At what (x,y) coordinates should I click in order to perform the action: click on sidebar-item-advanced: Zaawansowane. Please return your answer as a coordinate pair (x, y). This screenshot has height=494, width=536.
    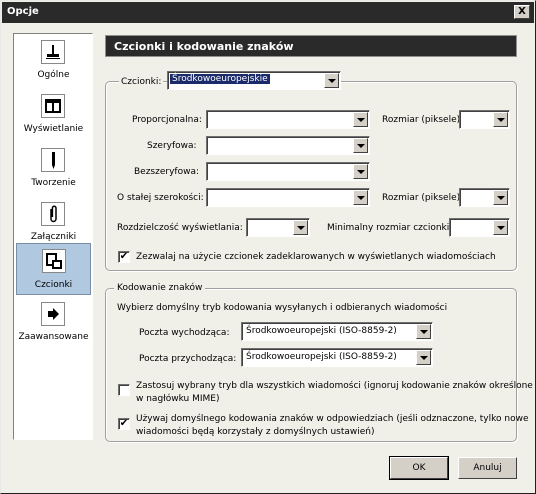
    Looking at the image, I should click on (53, 324).